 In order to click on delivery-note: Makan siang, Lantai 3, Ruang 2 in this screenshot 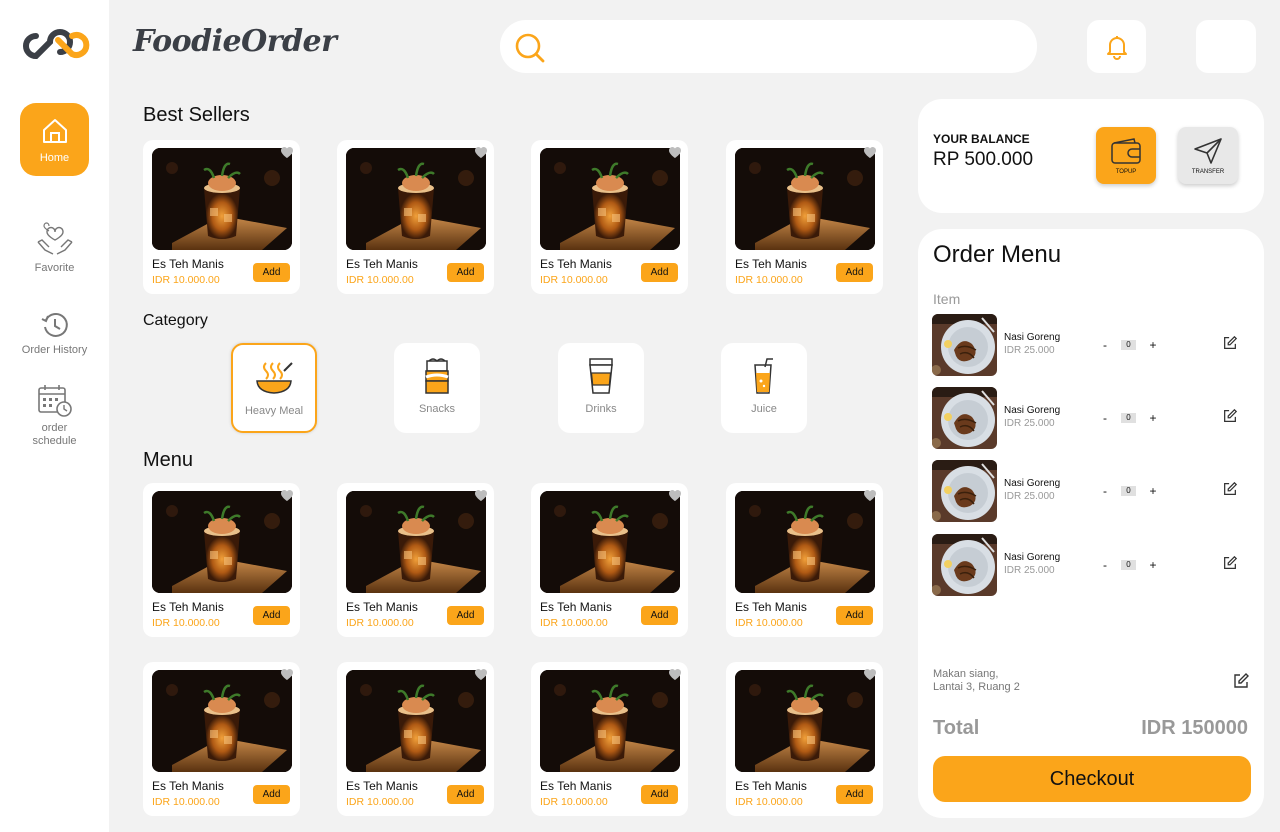, I will do `click(976, 681)`.